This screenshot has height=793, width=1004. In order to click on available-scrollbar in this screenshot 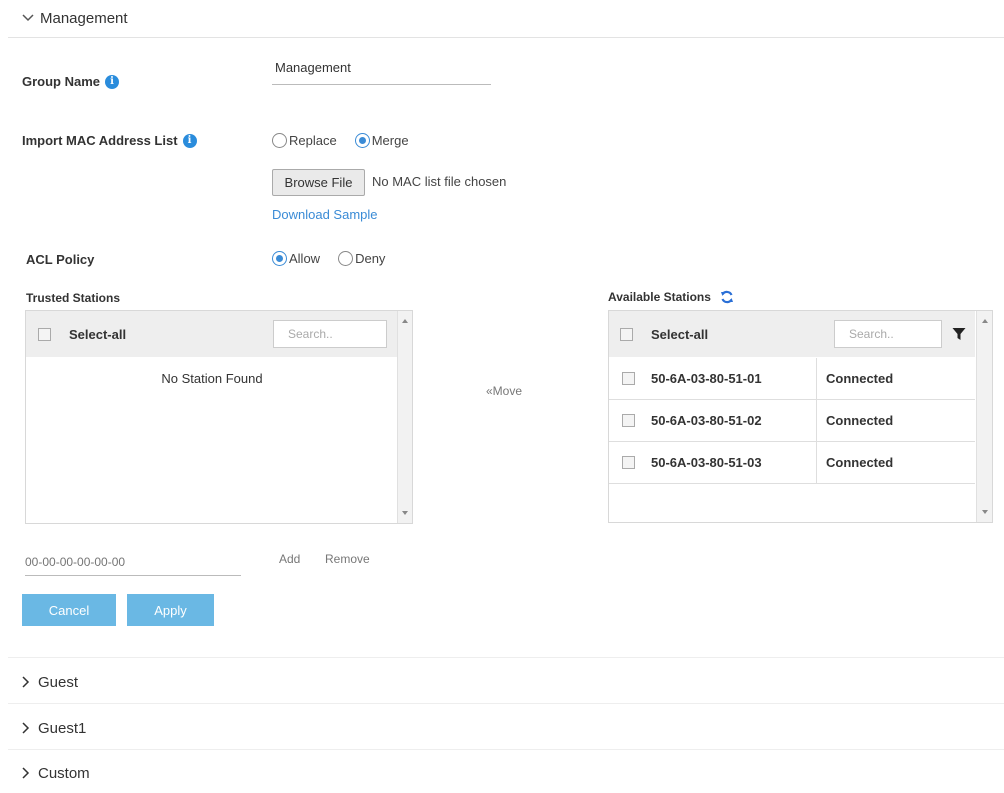, I will do `click(984, 416)`.